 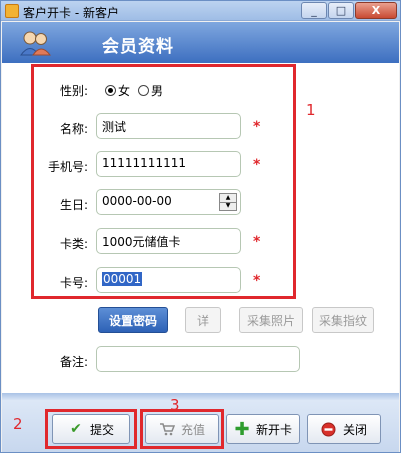 I want to click on card-number-required-mark: *, so click(x=257, y=281).